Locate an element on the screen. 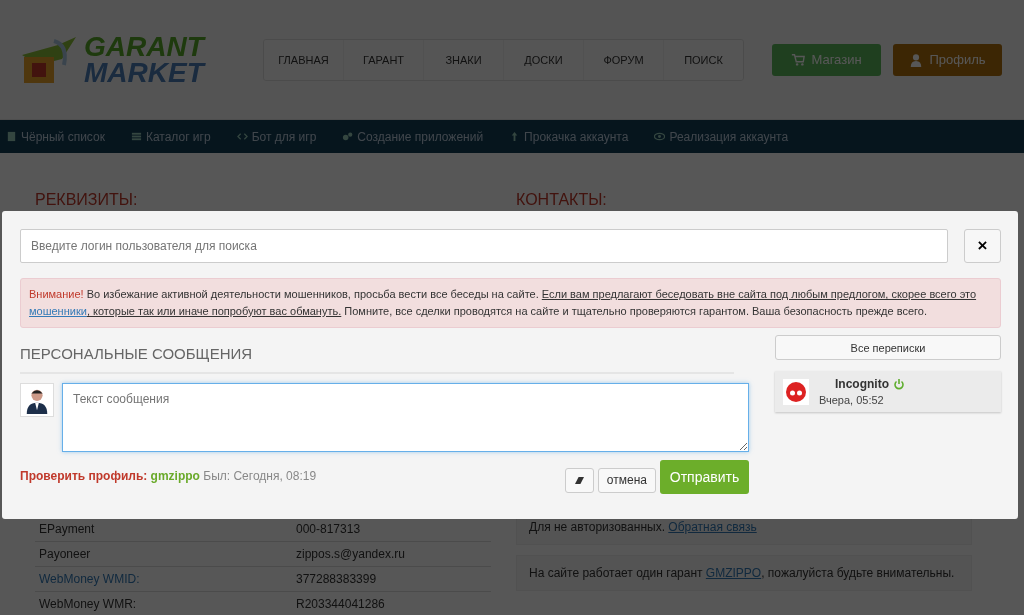 This screenshot has width=1024, height=615. table-cell: 000-817313 is located at coordinates (328, 529).